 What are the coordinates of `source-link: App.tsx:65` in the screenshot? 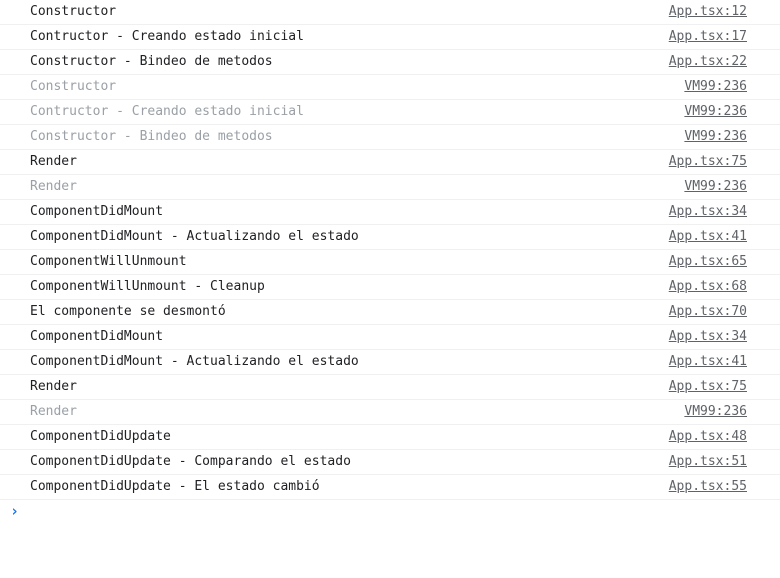 It's located at (708, 261).